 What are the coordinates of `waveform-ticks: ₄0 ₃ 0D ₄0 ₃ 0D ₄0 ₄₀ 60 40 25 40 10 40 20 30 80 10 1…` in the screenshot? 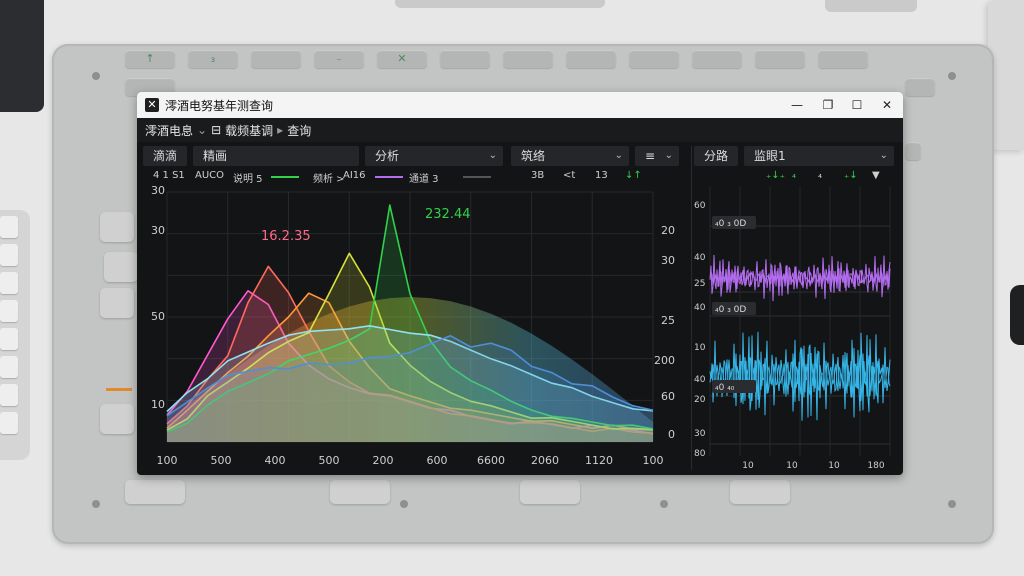 It's located at (789, 335).